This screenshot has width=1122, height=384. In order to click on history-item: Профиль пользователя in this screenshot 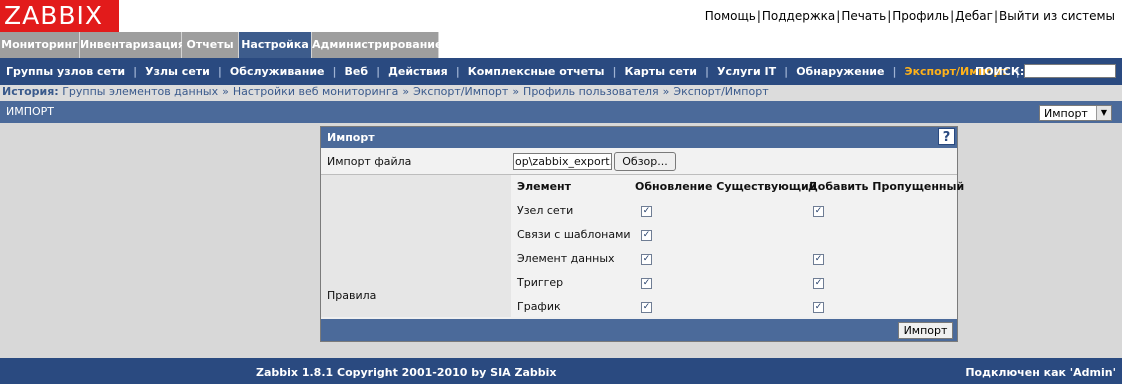, I will do `click(591, 91)`.